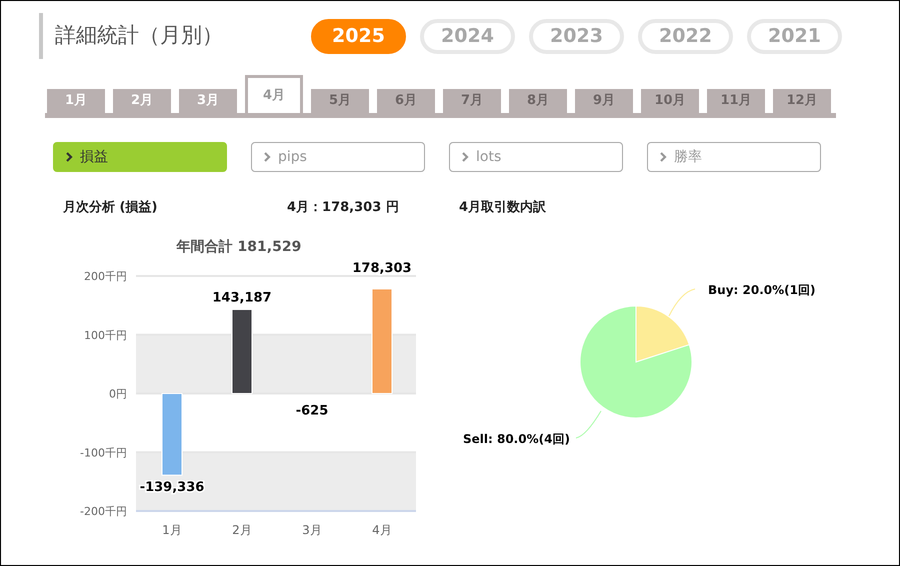  Describe the element at coordinates (343, 208) in the screenshot. I see `month-total: 4月：178,303 円` at that location.